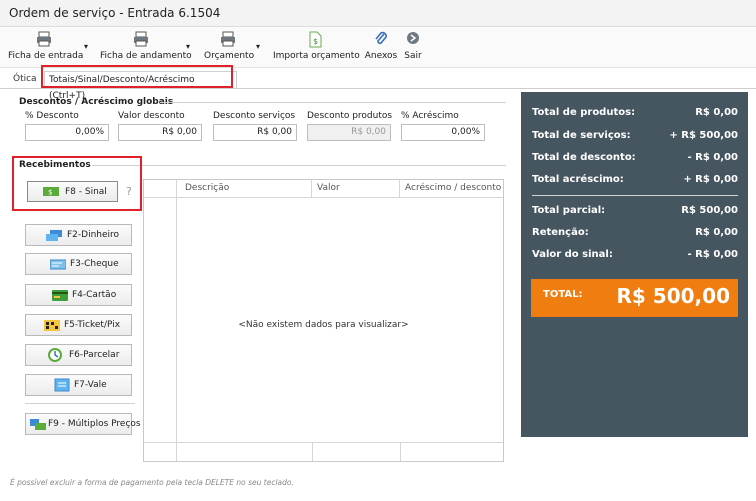 The width and height of the screenshot is (756, 501). I want to click on total-acrescimo-label: Total acréscimo:, so click(578, 179).